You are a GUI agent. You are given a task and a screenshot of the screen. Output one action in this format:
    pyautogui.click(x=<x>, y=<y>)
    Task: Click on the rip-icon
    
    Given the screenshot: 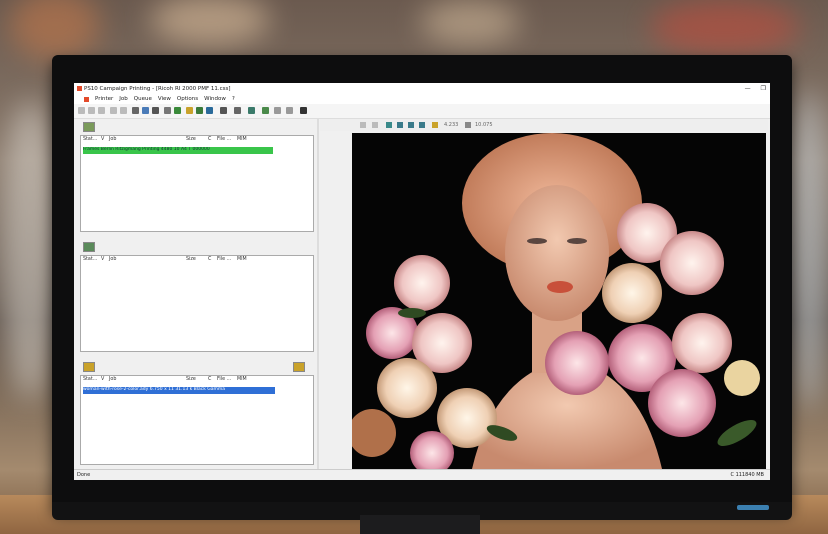 What is the action you would take?
    pyautogui.click(x=189, y=110)
    